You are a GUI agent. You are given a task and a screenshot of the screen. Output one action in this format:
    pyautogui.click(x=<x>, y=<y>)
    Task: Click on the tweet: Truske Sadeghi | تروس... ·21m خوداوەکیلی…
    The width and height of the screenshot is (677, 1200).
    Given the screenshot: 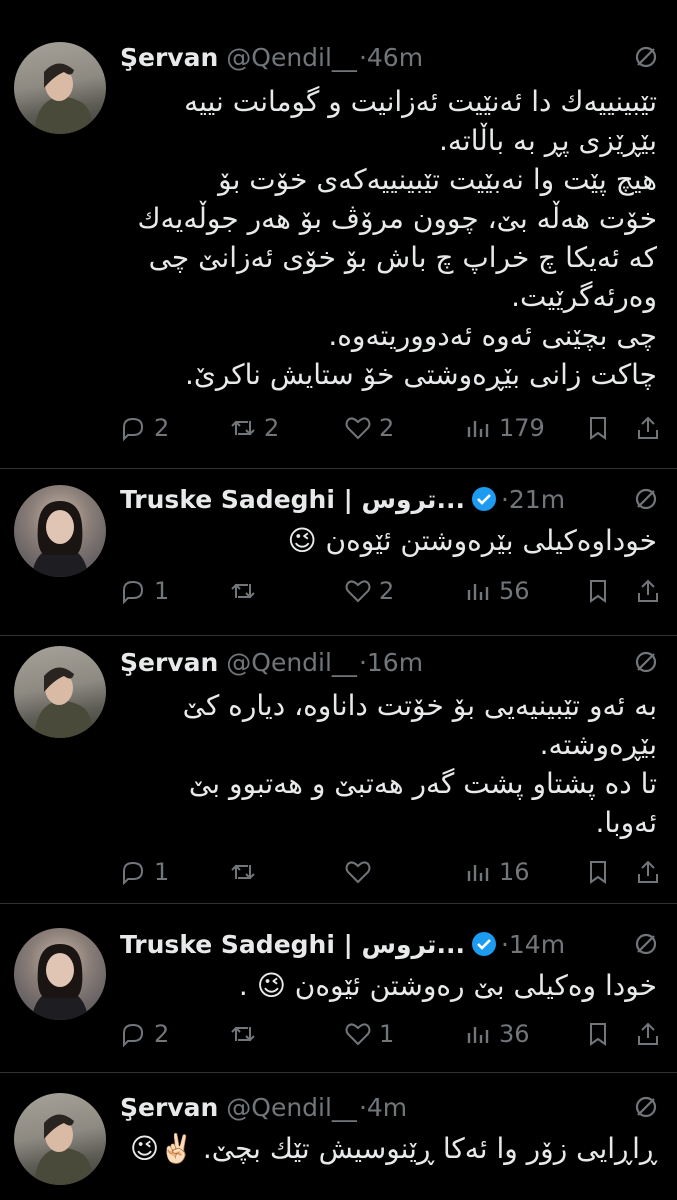 What is the action you would take?
    pyautogui.click(x=338, y=552)
    